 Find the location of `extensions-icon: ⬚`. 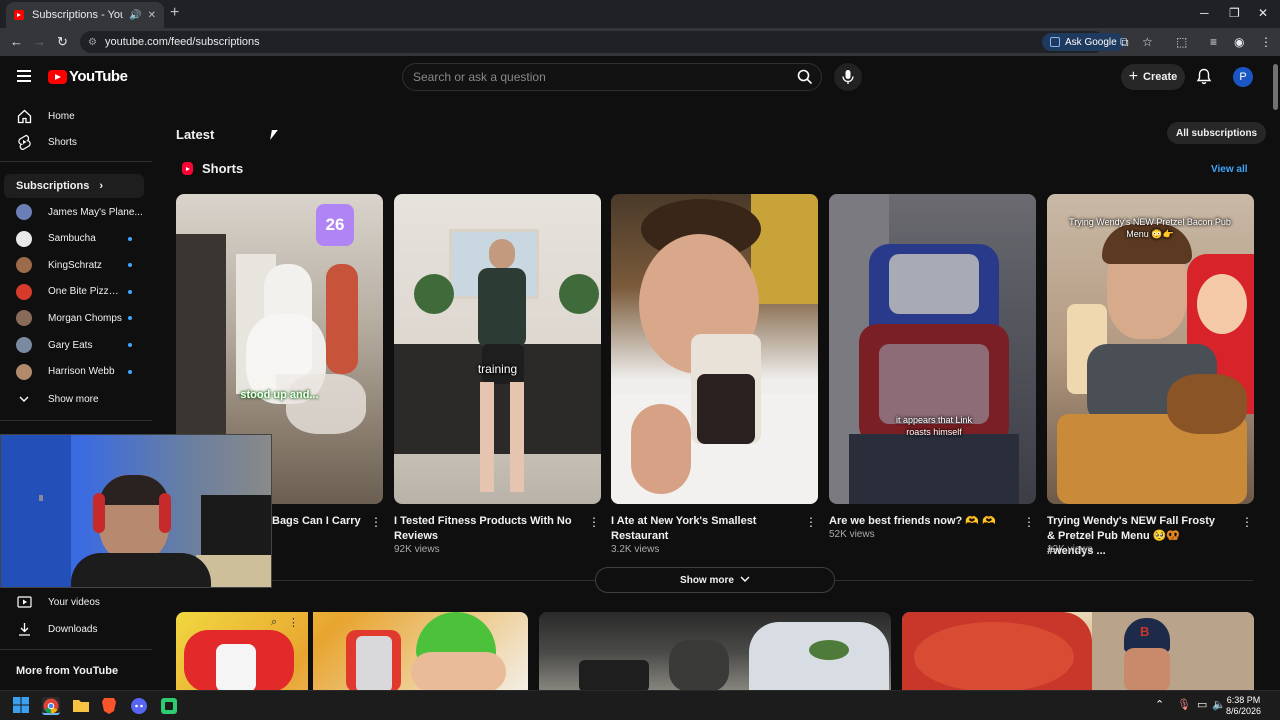

extensions-icon: ⬚ is located at coordinates (1181, 42).